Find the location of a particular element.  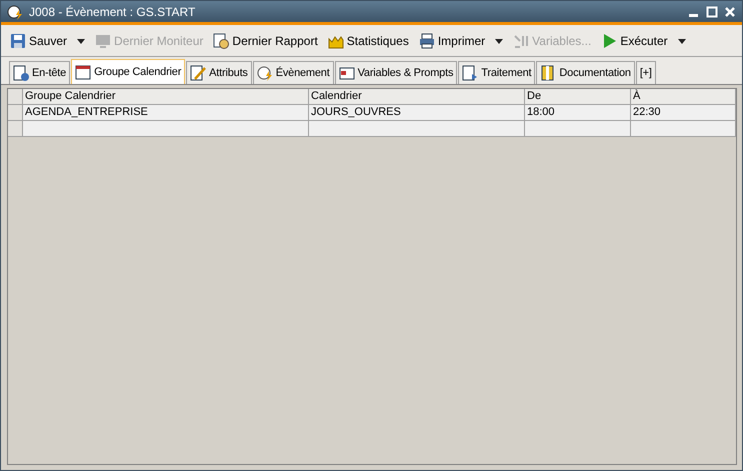

table-cell: AGENDA_ENTREPRISE is located at coordinates (166, 113).